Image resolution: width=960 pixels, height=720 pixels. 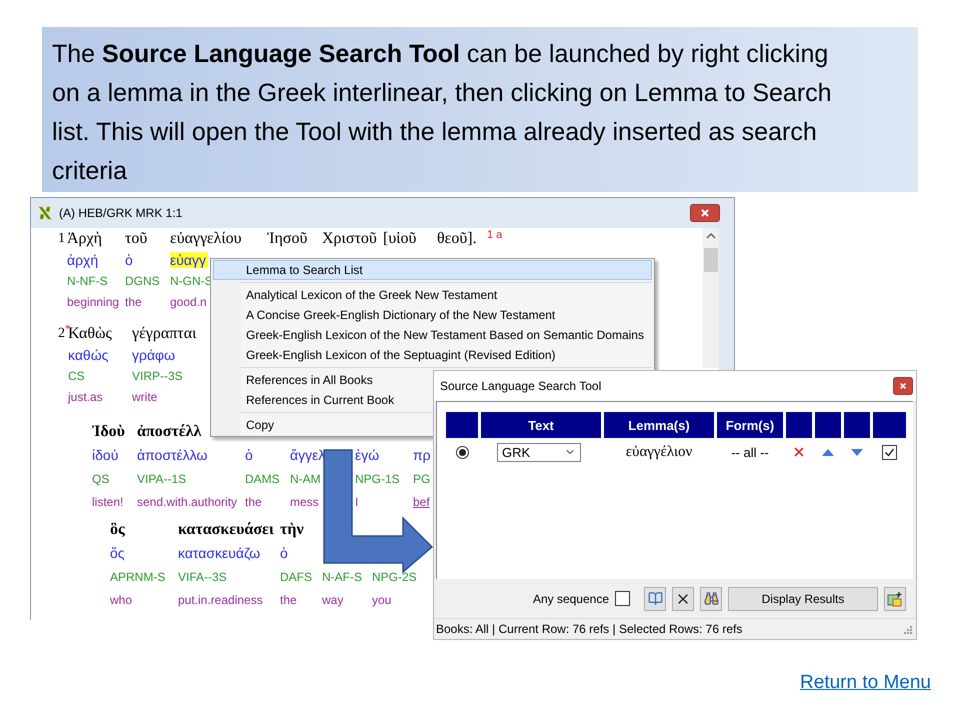 I want to click on greek-word: τοῦ, so click(x=136, y=239).